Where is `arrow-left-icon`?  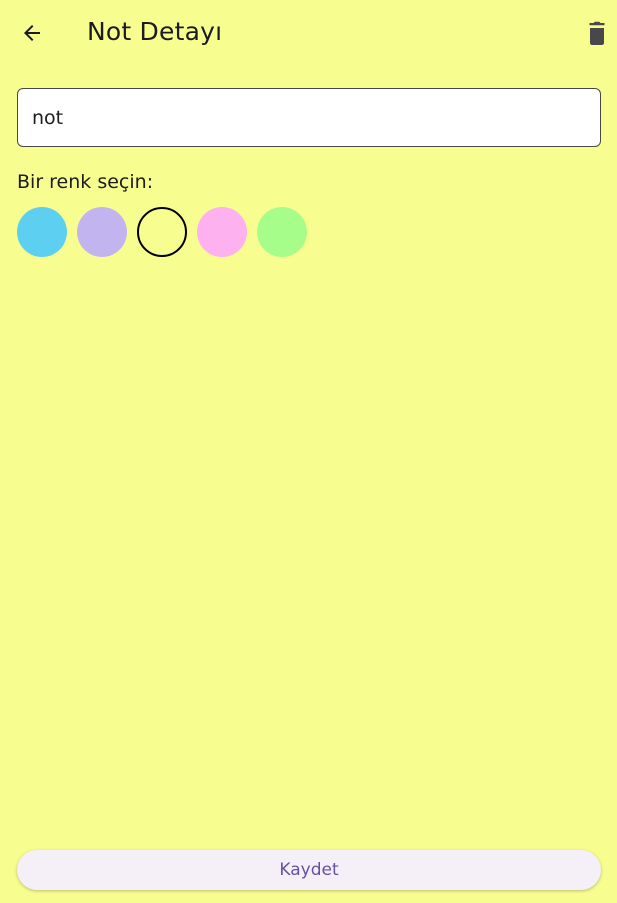 arrow-left-icon is located at coordinates (32, 33).